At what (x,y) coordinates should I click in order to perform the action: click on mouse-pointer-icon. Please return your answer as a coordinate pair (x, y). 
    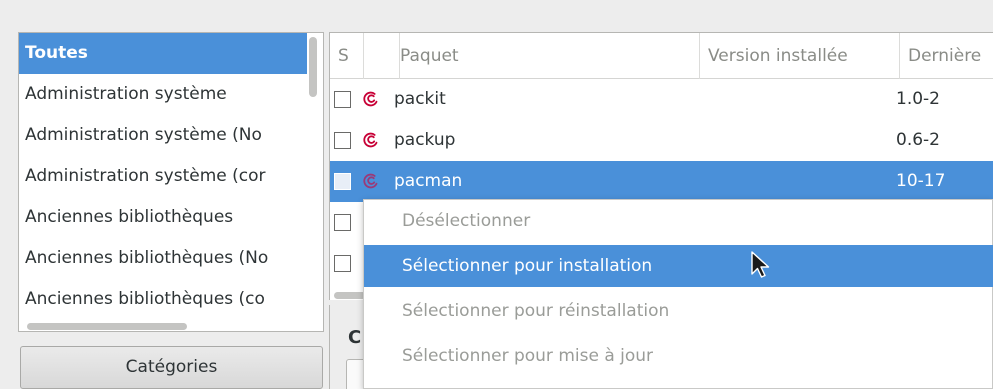
    Looking at the image, I should click on (760, 264).